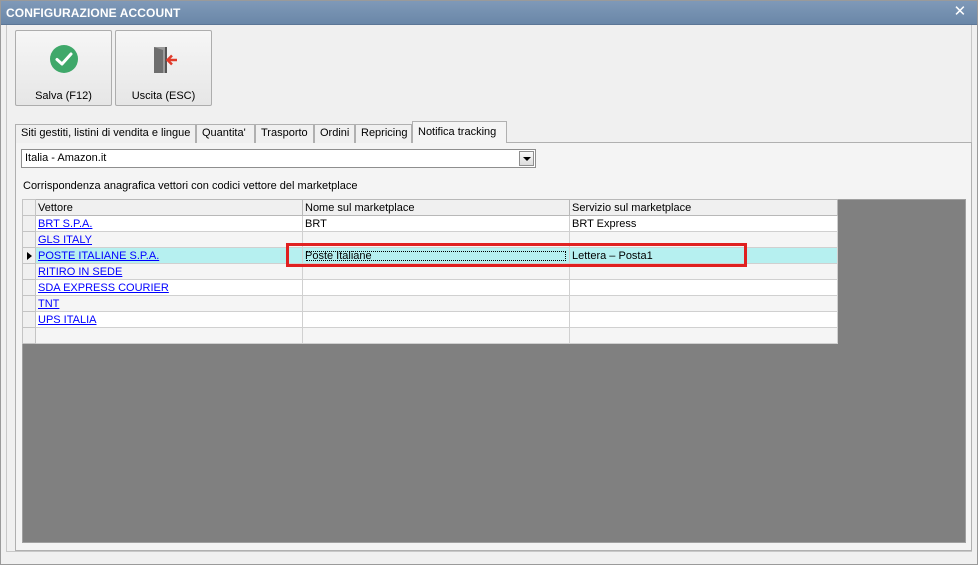 This screenshot has width=978, height=565. Describe the element at coordinates (164, 61) in the screenshot. I see `door-exit-icon` at that location.